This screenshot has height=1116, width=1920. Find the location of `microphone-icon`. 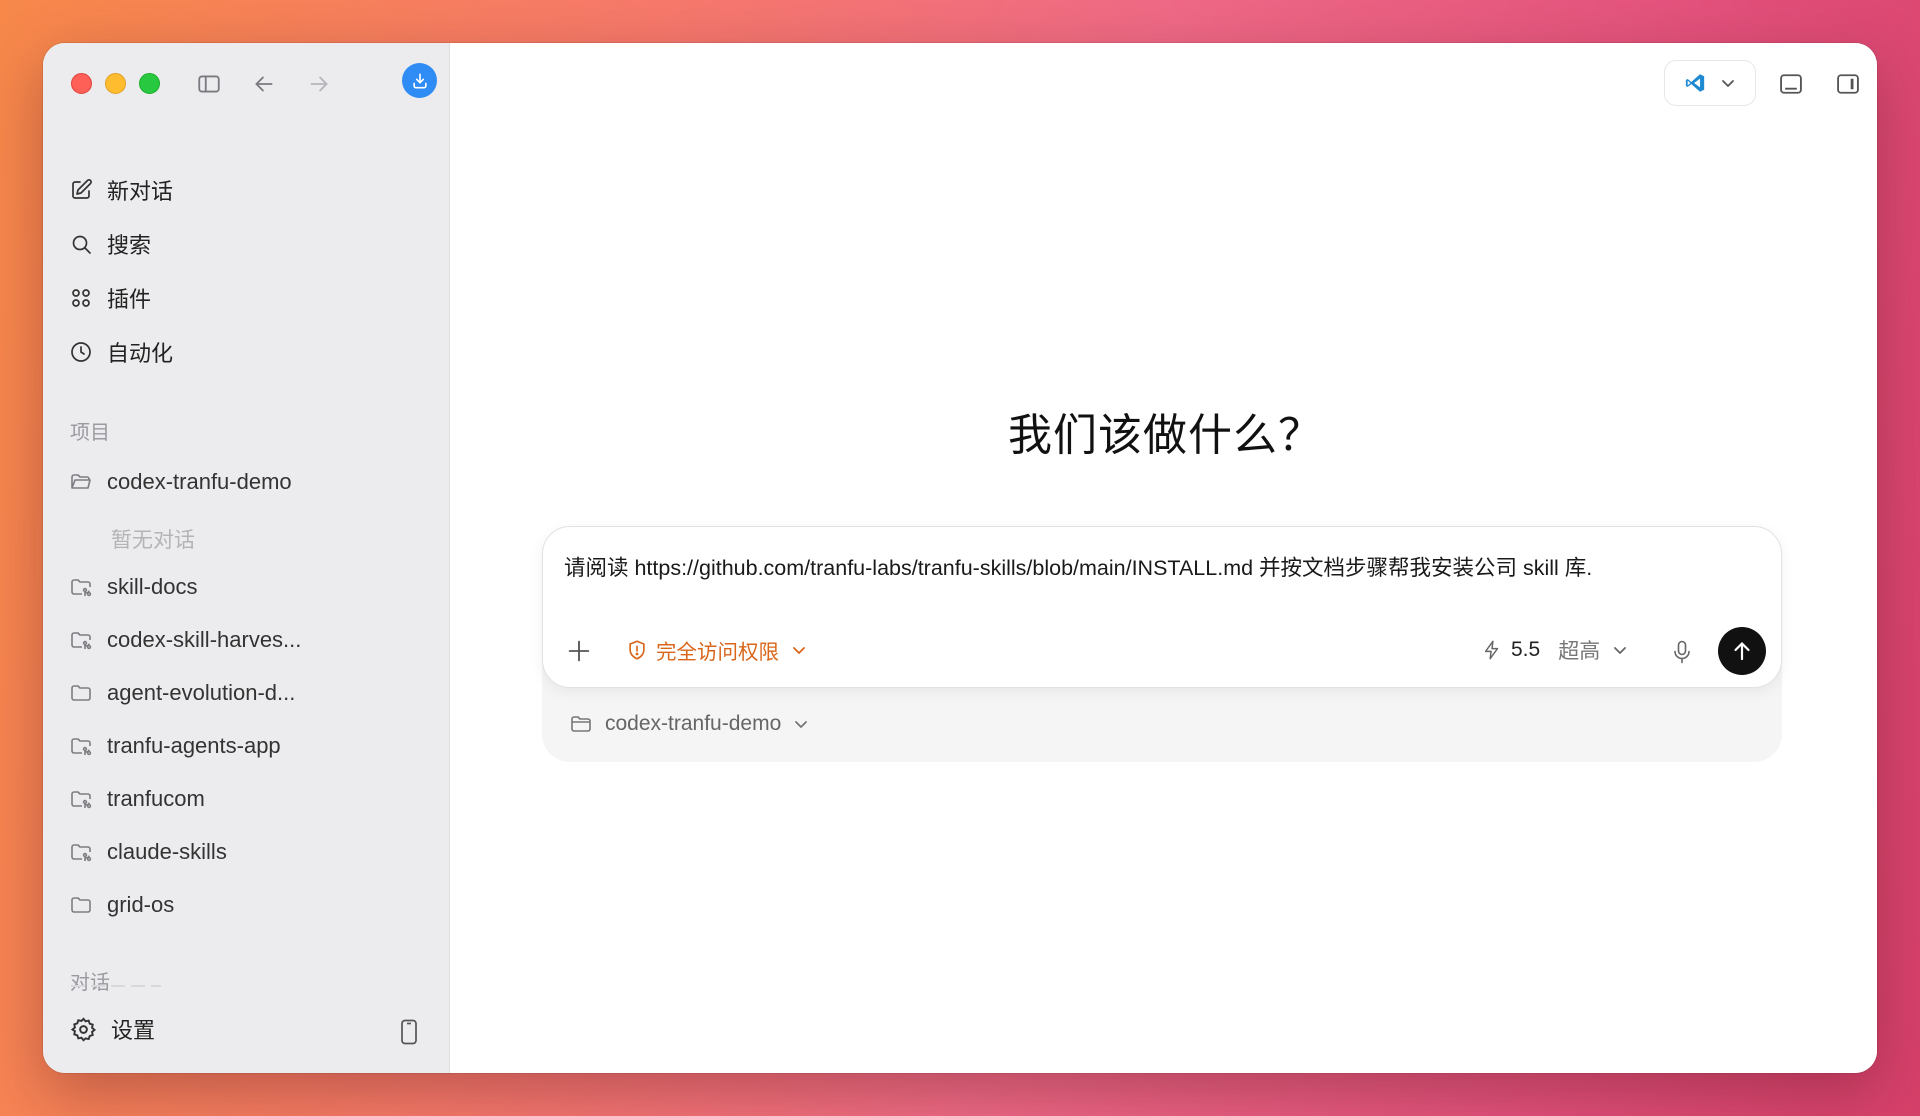

microphone-icon is located at coordinates (1682, 652).